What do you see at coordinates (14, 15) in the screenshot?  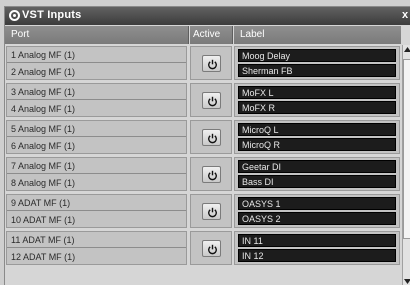 I see `vst-logo-icon` at bounding box center [14, 15].